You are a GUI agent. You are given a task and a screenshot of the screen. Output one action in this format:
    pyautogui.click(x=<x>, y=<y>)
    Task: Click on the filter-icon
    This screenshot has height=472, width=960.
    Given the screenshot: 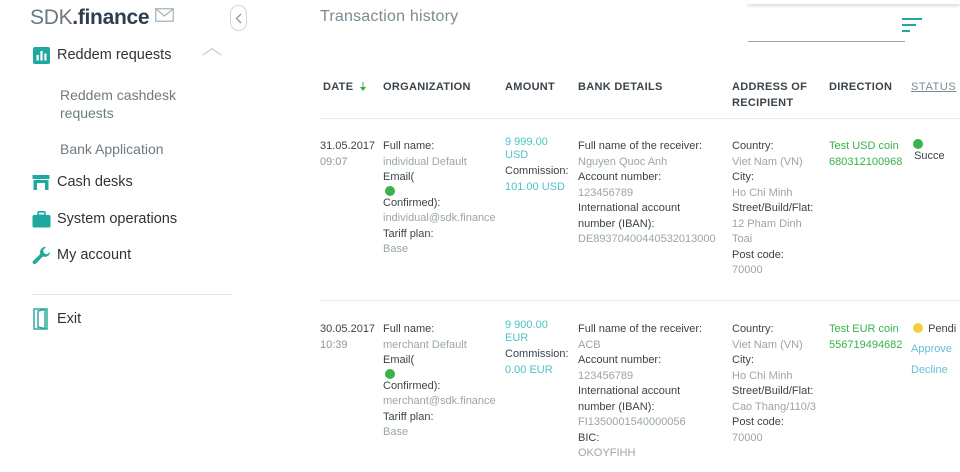 What is the action you would take?
    pyautogui.click(x=912, y=25)
    